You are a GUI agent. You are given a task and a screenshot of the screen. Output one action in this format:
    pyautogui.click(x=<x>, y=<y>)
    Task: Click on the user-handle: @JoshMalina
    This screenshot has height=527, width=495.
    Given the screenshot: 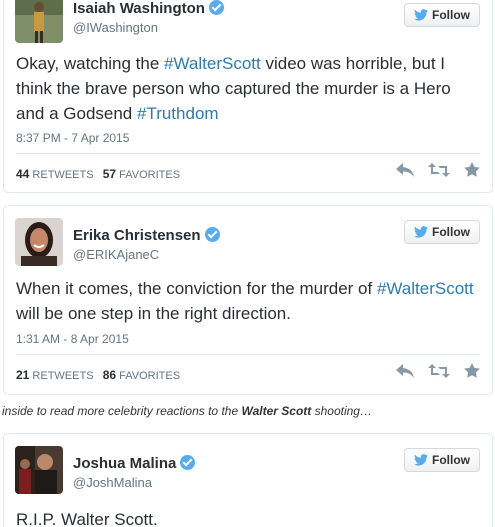 What is the action you would take?
    pyautogui.click(x=112, y=482)
    